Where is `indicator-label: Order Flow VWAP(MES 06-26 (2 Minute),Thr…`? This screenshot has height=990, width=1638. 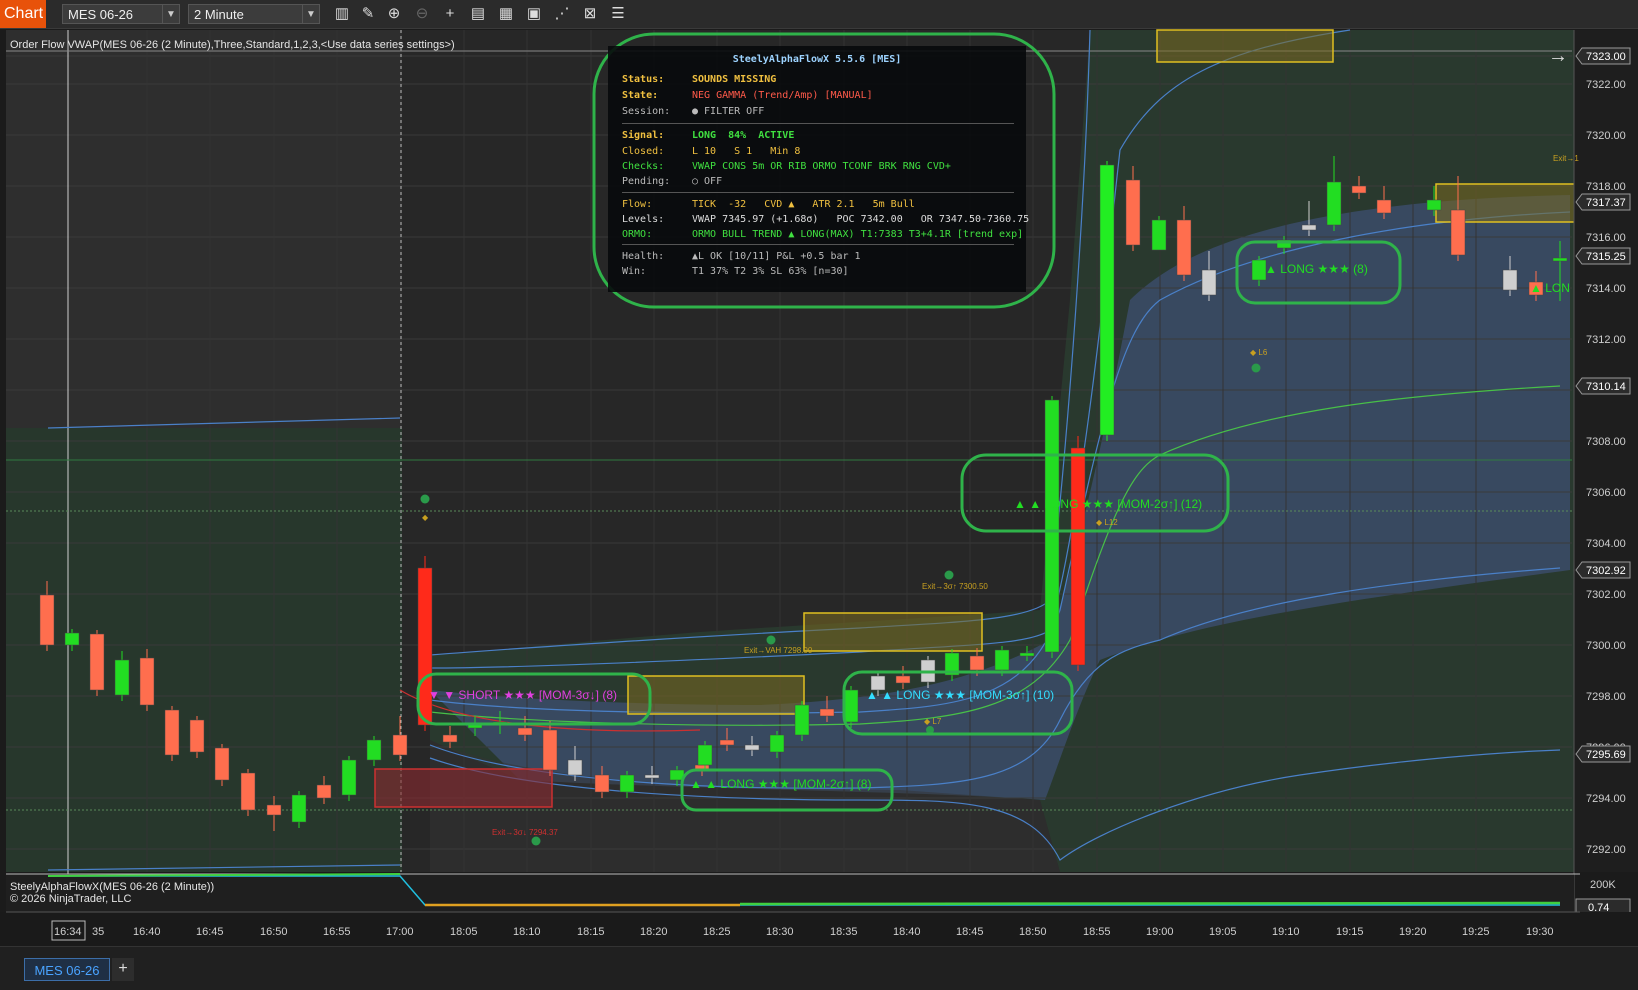 indicator-label: Order Flow VWAP(MES 06-26 (2 Minute),Thr… is located at coordinates (232, 45).